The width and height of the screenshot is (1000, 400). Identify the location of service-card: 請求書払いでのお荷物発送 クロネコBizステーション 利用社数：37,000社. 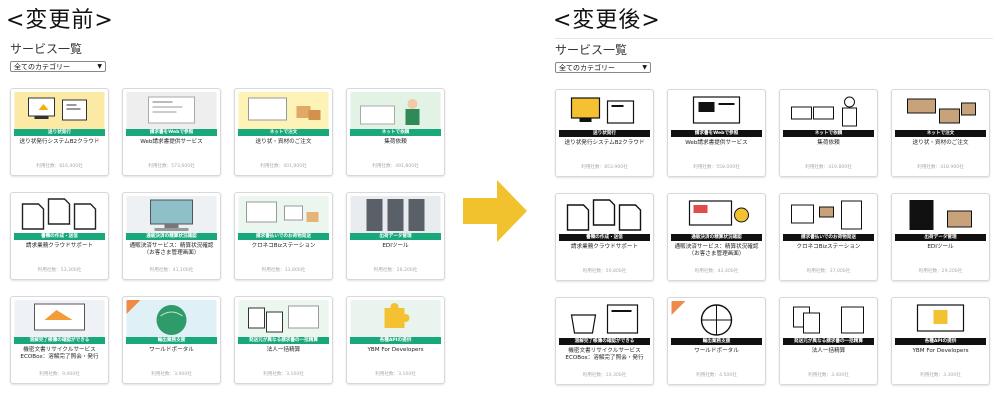
(828, 237).